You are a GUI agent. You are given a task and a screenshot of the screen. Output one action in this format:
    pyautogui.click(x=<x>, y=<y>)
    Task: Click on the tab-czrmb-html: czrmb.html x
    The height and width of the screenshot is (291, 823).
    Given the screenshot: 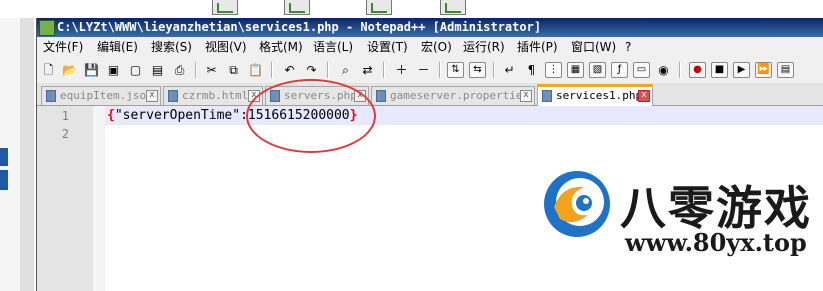 What is the action you would take?
    pyautogui.click(x=213, y=95)
    